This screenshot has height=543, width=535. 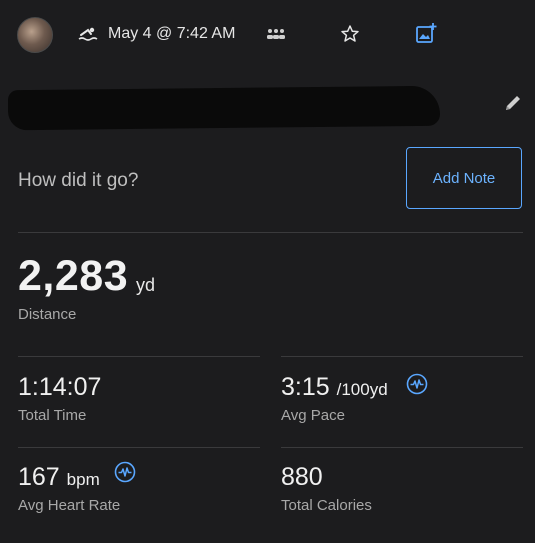 I want to click on star-icon, so click(x=350, y=34).